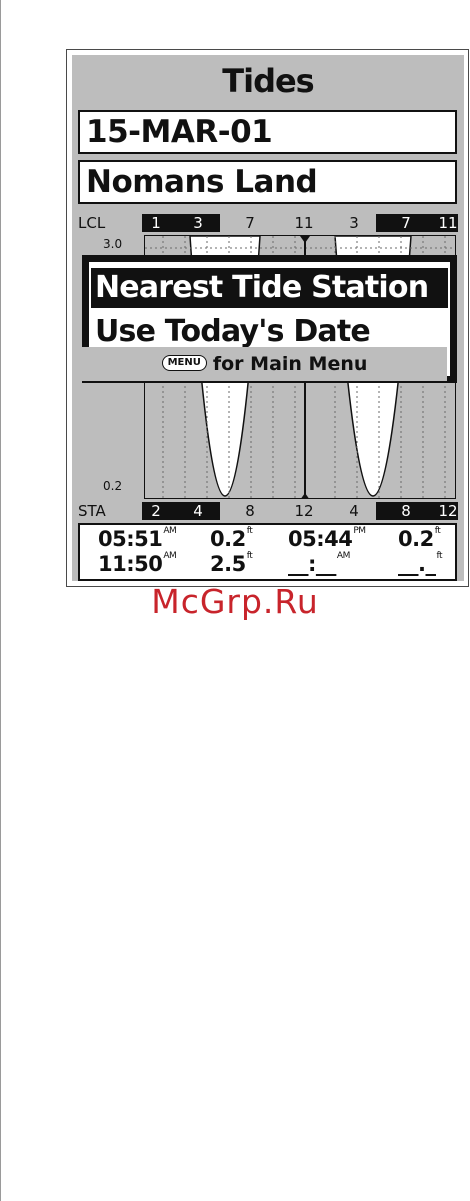 Image resolution: width=470 pixels, height=1201 pixels. I want to click on table-cell-height: 2.5ft, so click(231, 564).